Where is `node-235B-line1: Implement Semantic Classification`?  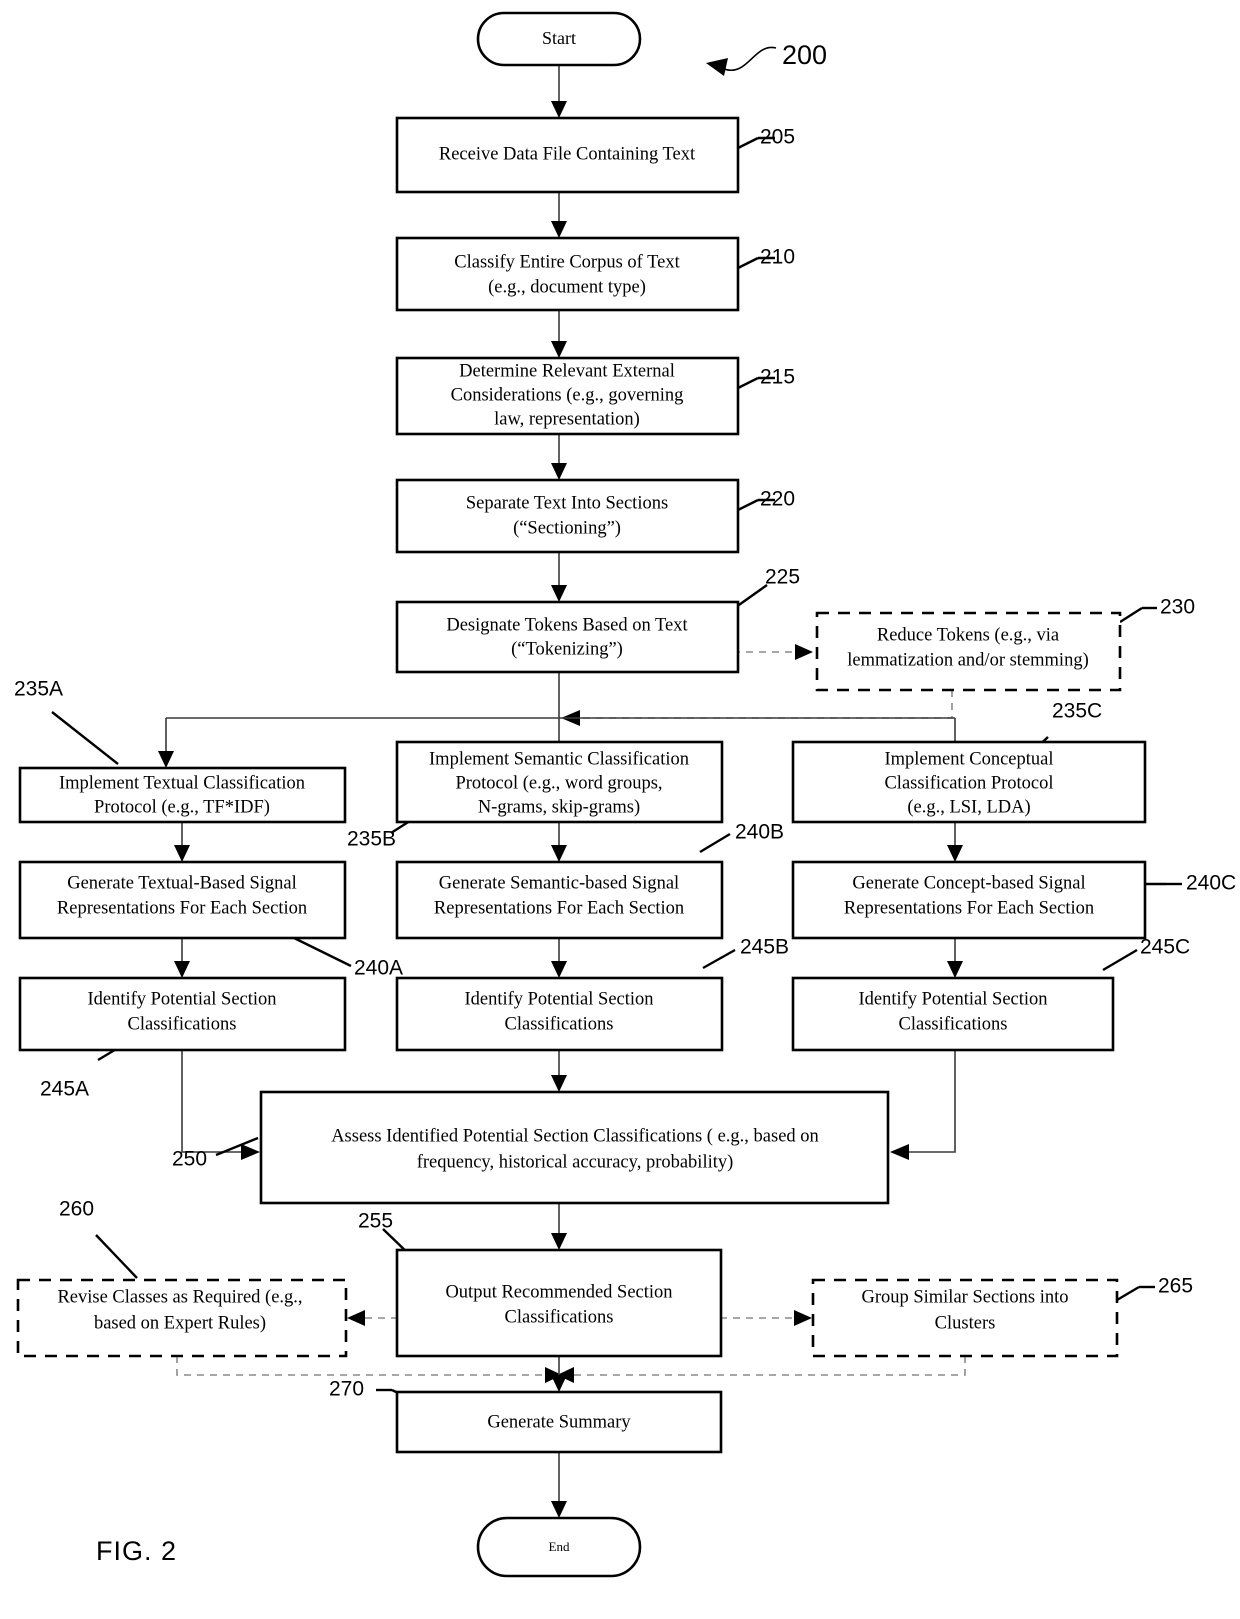
node-235B-line1: Implement Semantic Classification is located at coordinates (559, 759).